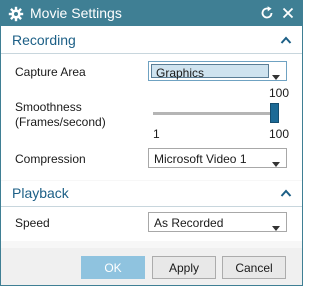  What do you see at coordinates (48, 107) in the screenshot?
I see `smoothness-label-line1: Smoothness` at bounding box center [48, 107].